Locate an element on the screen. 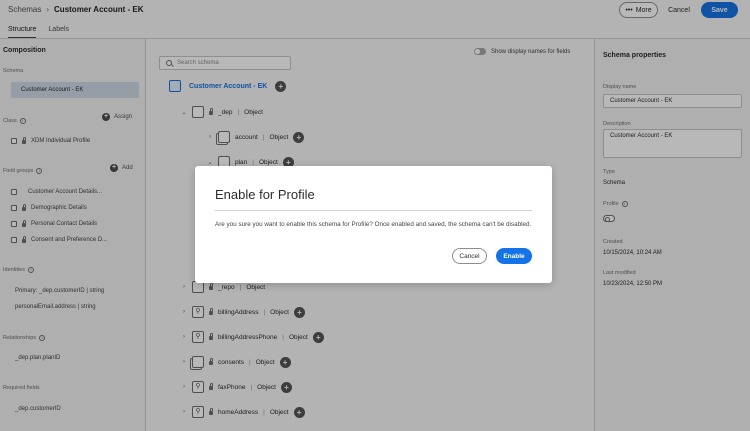  dialog-enable-button: Enable is located at coordinates (514, 256).